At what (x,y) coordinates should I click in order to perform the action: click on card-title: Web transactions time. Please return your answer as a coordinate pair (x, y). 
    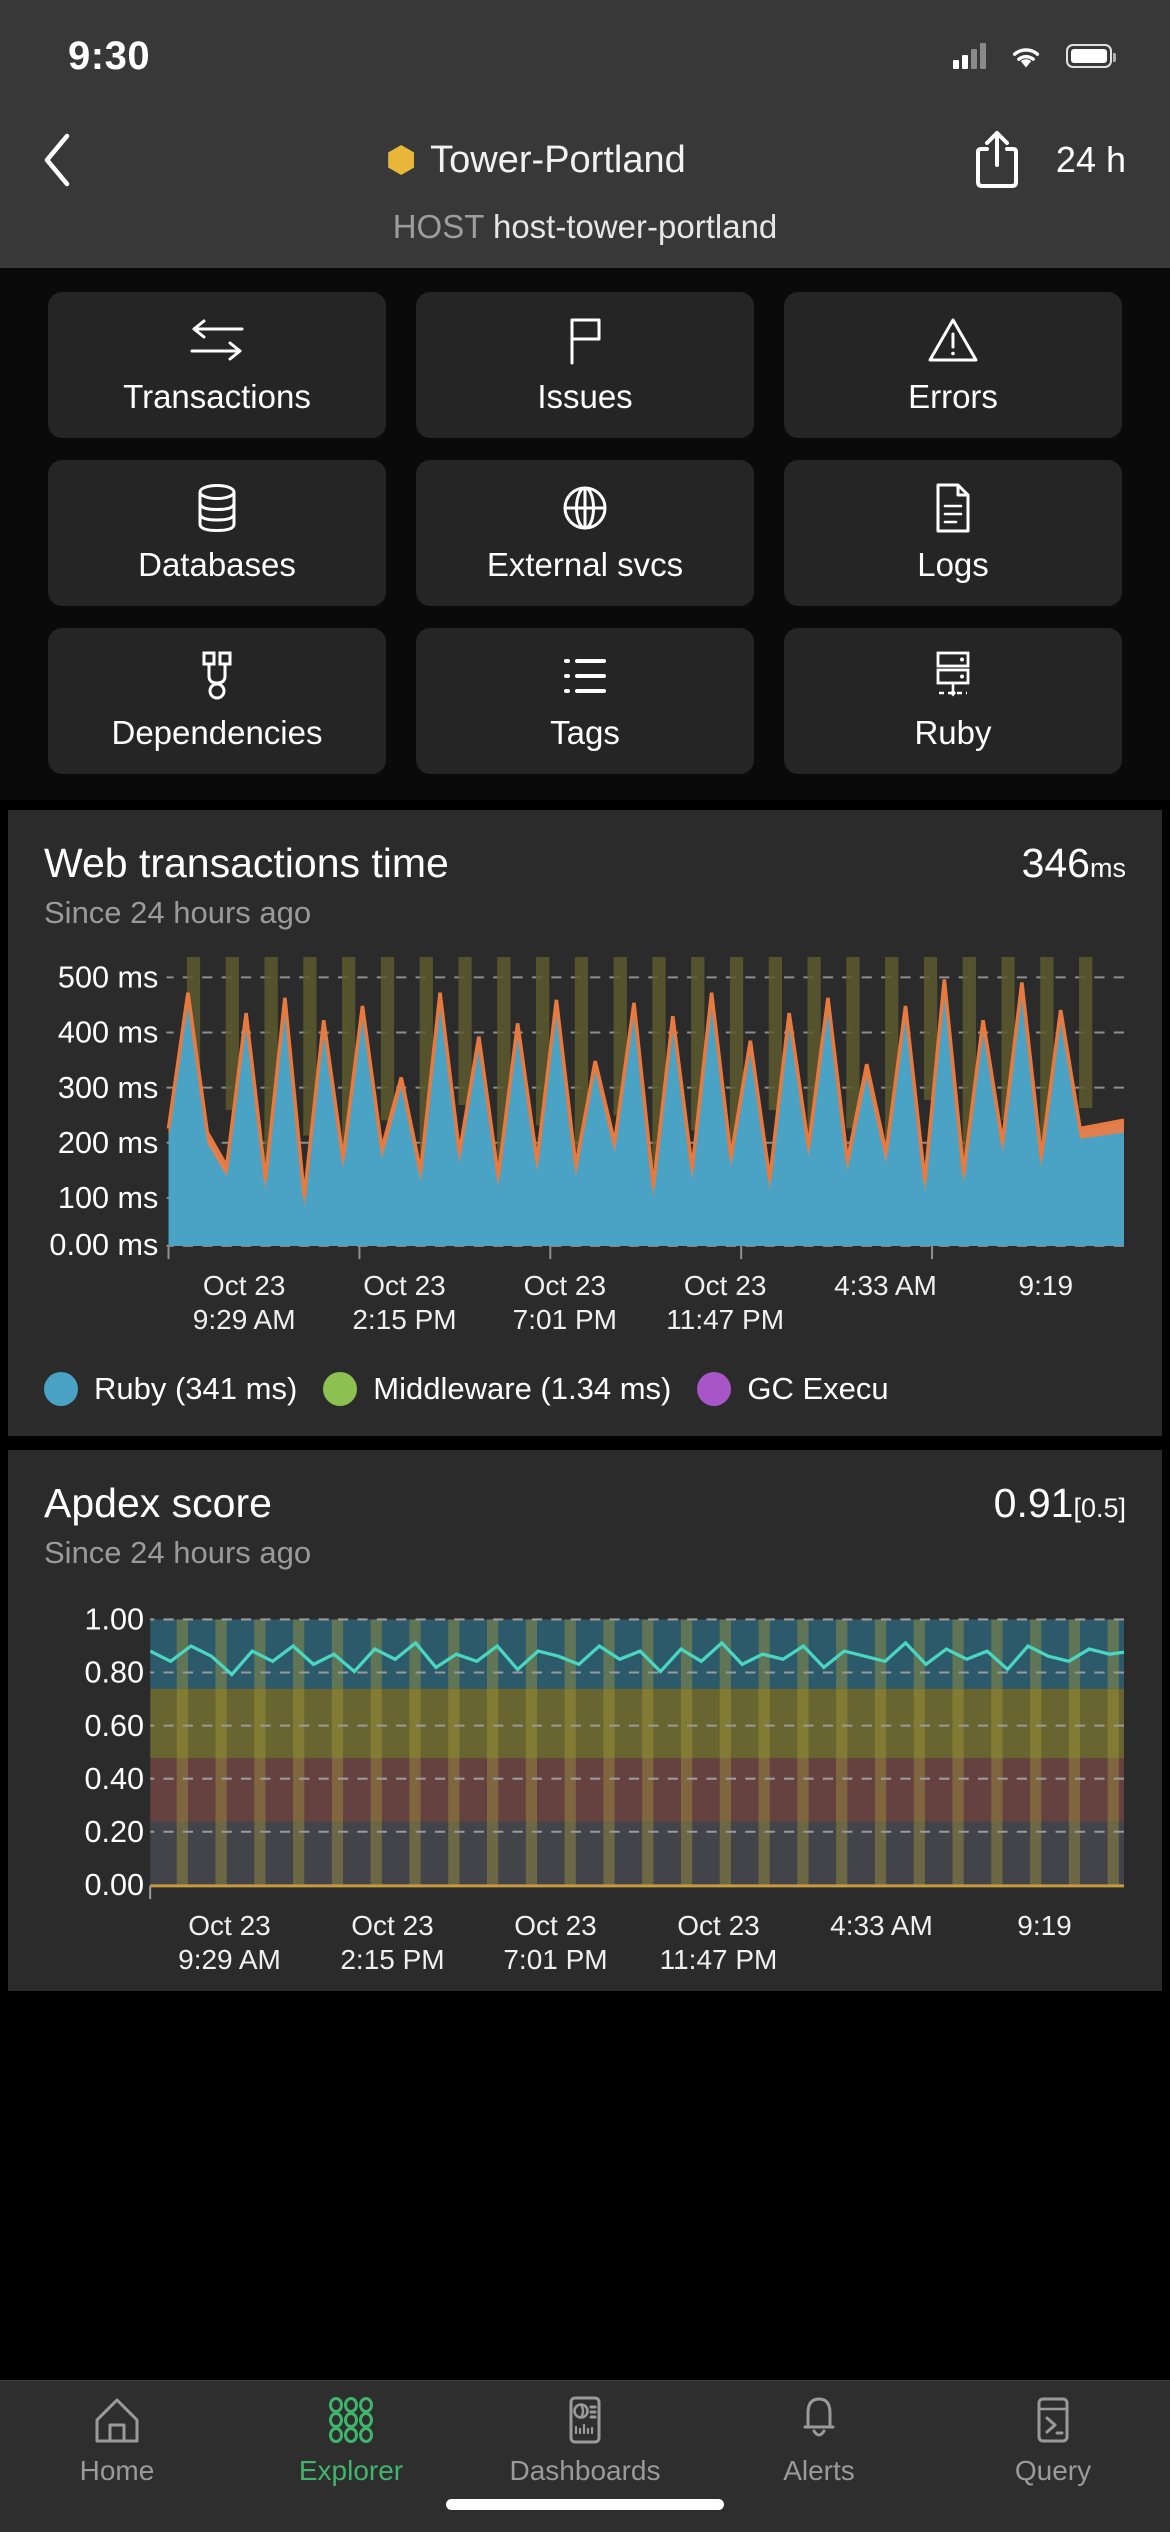
    Looking at the image, I should click on (246, 863).